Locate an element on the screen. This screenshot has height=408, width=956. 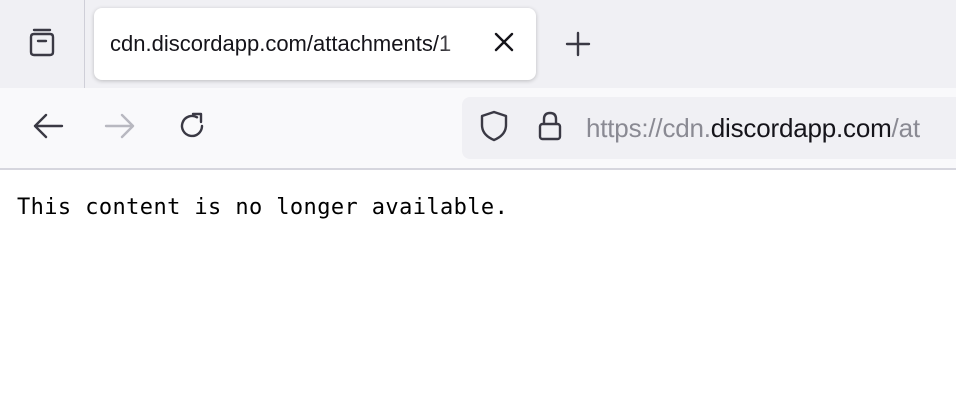
active-tab: cdn.discordapp.com/attachments/1 is located at coordinates (315, 44).